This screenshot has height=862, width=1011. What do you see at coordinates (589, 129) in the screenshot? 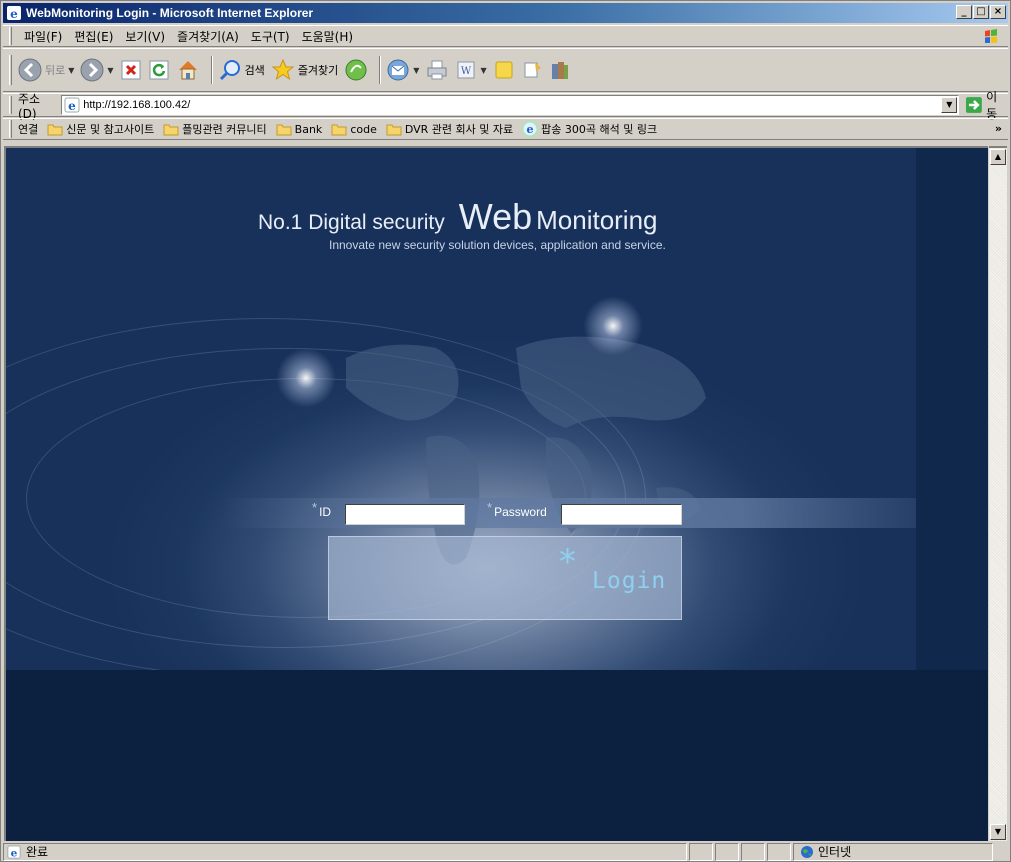
I see `link-popsong: e 팝송 300곡 해석 및 링크` at bounding box center [589, 129].